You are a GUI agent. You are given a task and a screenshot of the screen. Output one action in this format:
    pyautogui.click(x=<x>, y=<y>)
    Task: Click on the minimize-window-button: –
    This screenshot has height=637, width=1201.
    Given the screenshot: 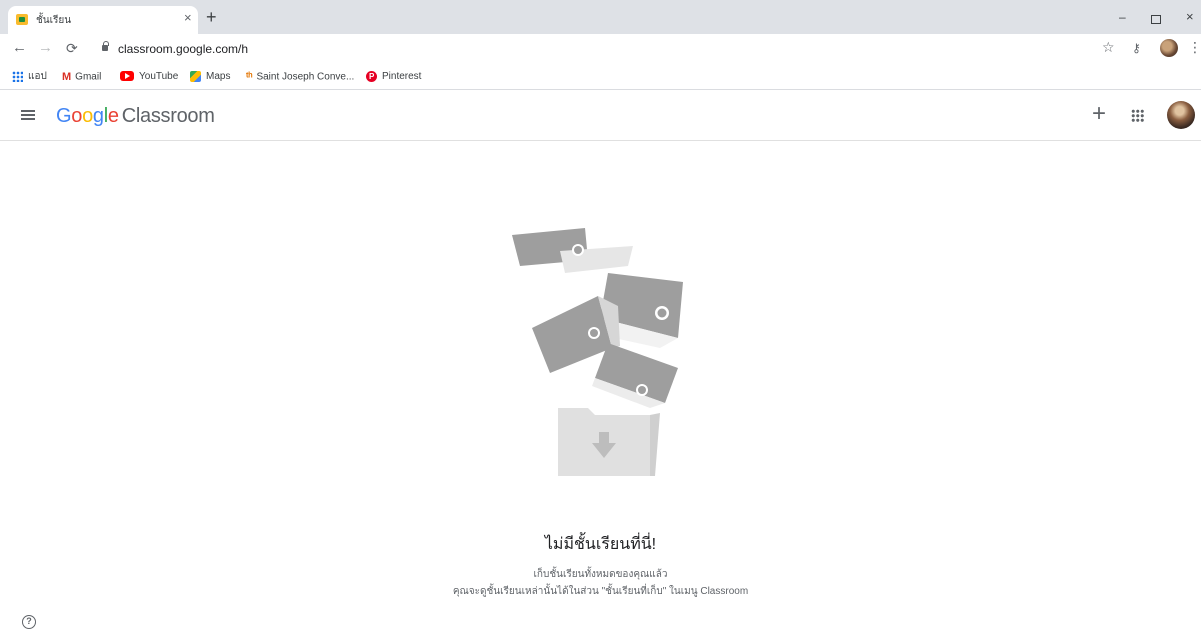 What is the action you would take?
    pyautogui.click(x=1122, y=17)
    